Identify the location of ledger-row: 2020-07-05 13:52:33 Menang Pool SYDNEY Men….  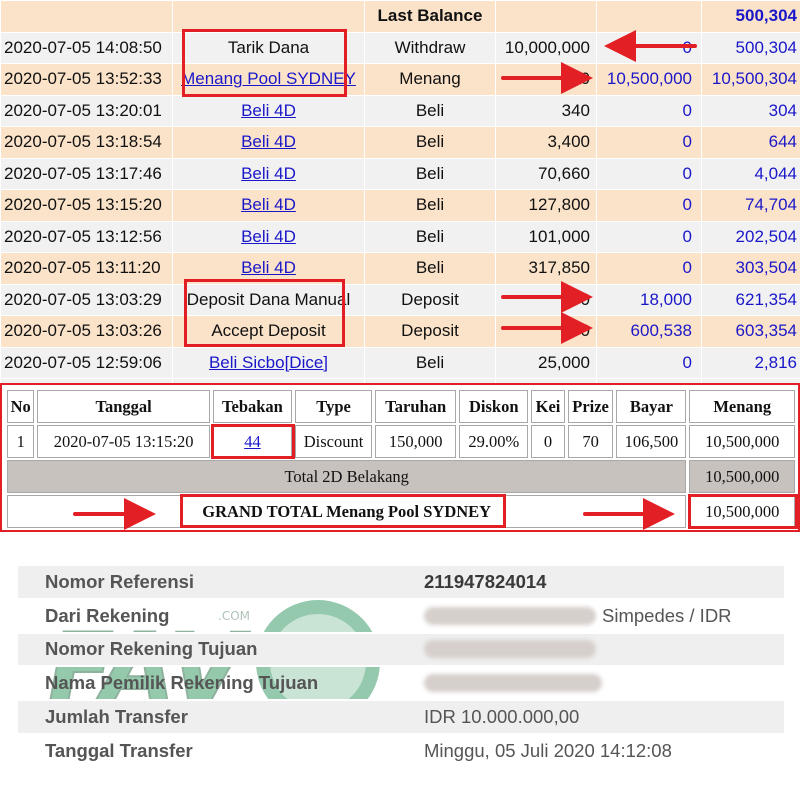
(400, 79).